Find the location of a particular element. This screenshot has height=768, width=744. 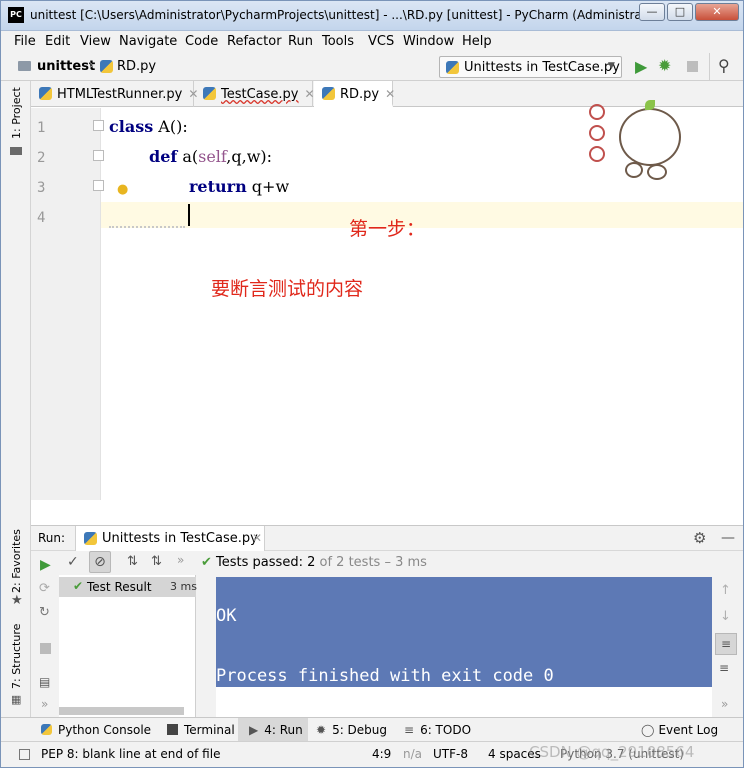

tab-rd: RD.py ✕ is located at coordinates (354, 94).